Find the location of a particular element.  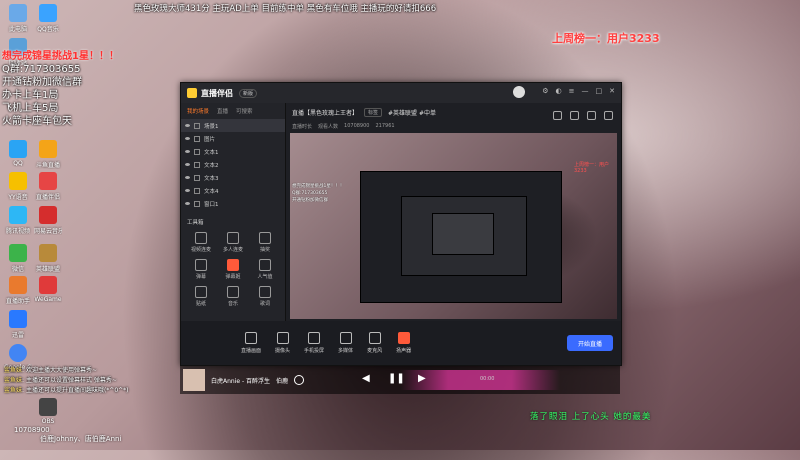

tool-music: 音乐 is located at coordinates (233, 296).